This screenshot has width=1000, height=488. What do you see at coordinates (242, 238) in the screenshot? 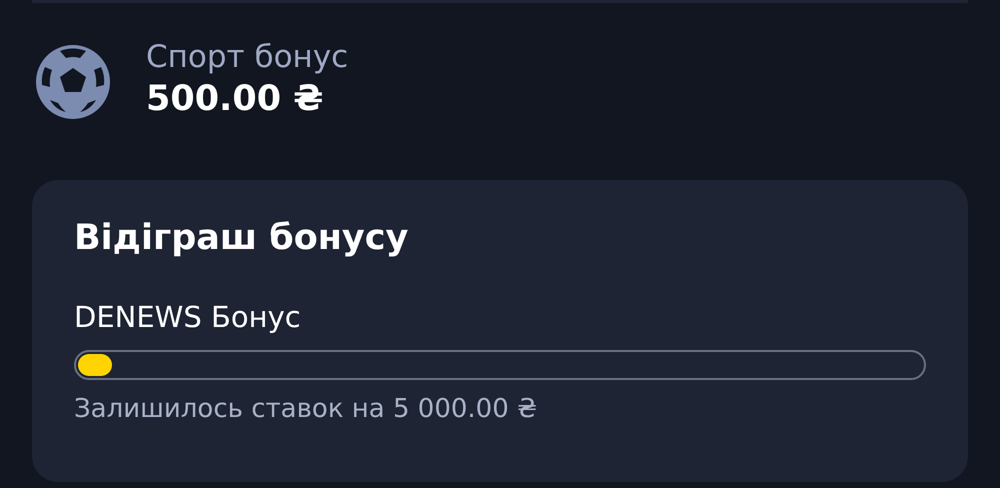
I see `card-title: Відіграш бонусу` at bounding box center [242, 238].